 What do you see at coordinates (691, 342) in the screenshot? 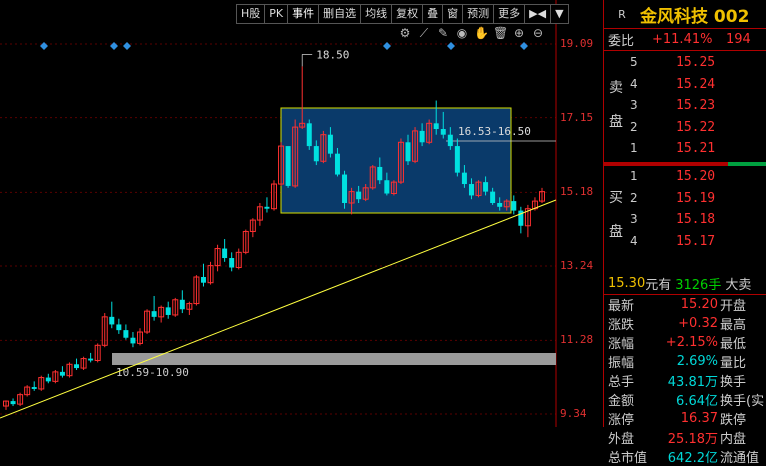
I see `stat-value: +2.15%` at bounding box center [691, 342].